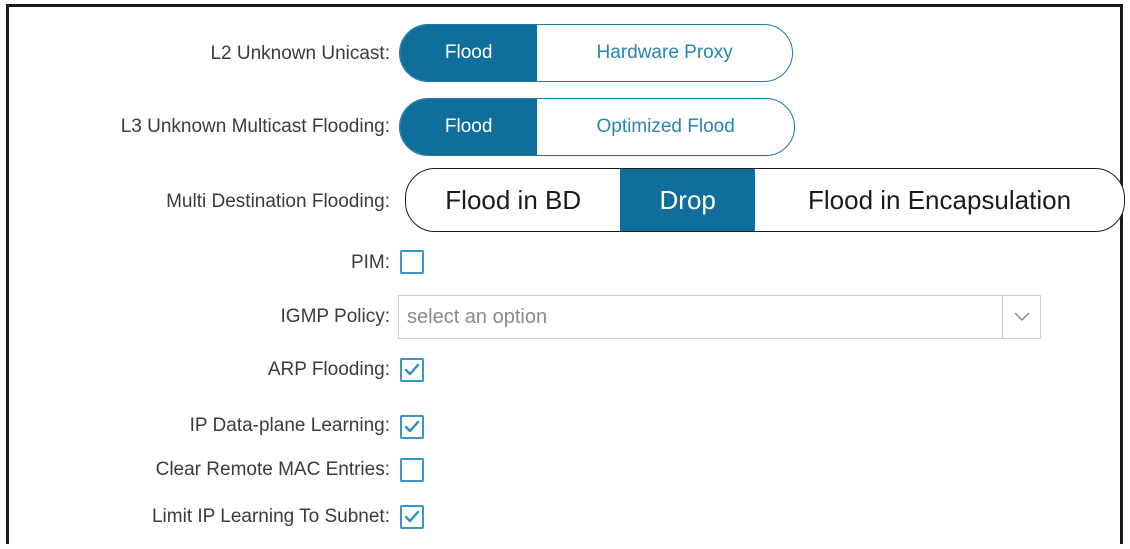  Describe the element at coordinates (335, 316) in the screenshot. I see `igmp-policy-label: IGMP Policy:` at that location.